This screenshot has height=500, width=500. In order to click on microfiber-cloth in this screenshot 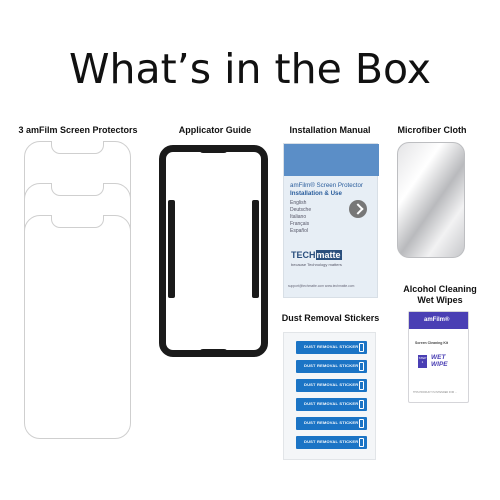, I will do `click(431, 200)`.